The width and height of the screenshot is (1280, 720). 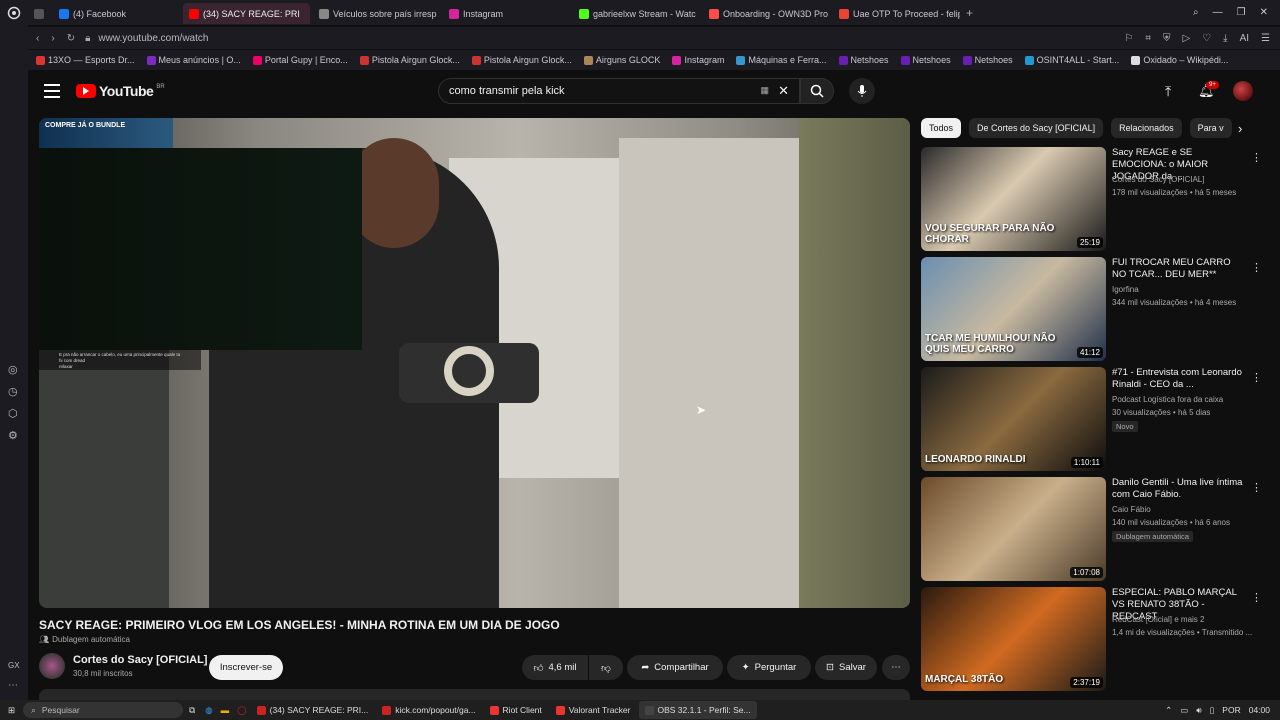 What do you see at coordinates (13, 435) in the screenshot?
I see `settings-icon: ⚙` at bounding box center [13, 435].